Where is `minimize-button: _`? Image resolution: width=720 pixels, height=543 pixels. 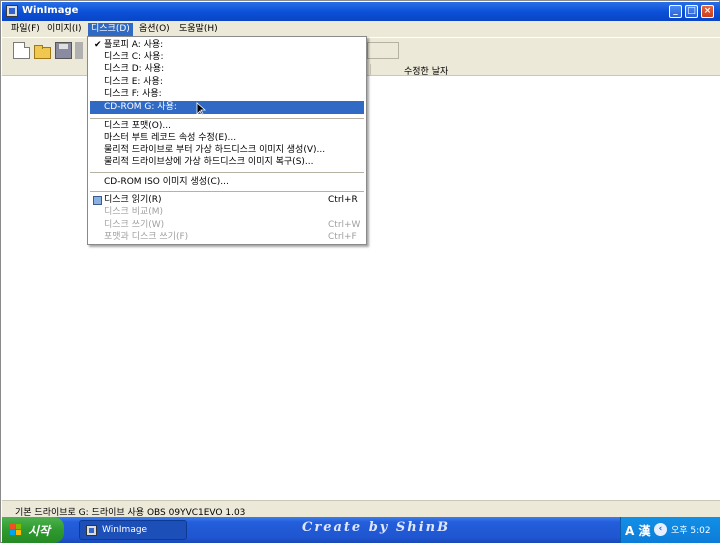
minimize-button: _ is located at coordinates (675, 11).